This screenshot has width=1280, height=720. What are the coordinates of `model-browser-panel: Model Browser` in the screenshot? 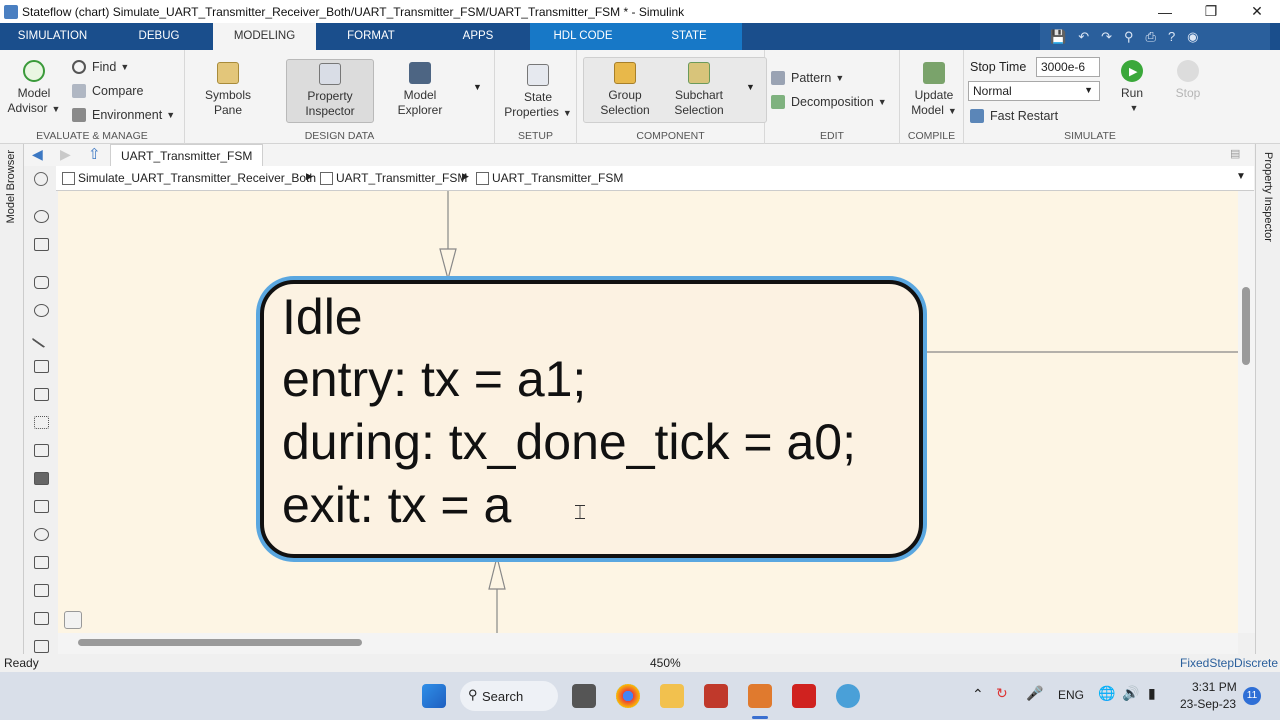 It's located at (12, 399).